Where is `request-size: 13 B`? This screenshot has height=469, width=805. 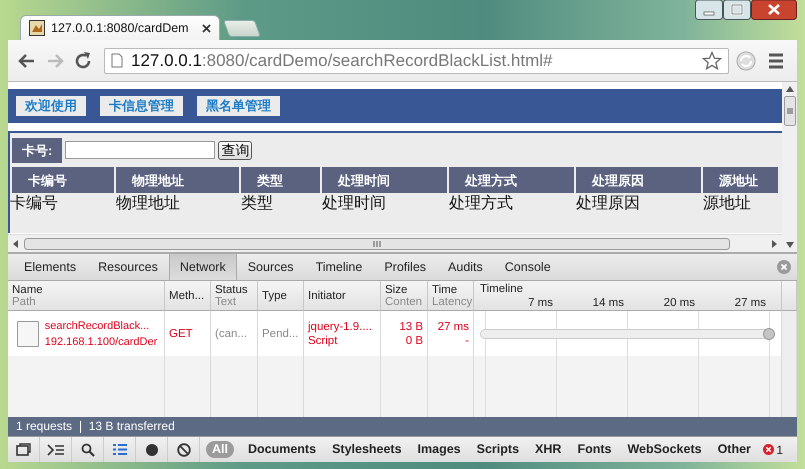 request-size: 13 B is located at coordinates (411, 326).